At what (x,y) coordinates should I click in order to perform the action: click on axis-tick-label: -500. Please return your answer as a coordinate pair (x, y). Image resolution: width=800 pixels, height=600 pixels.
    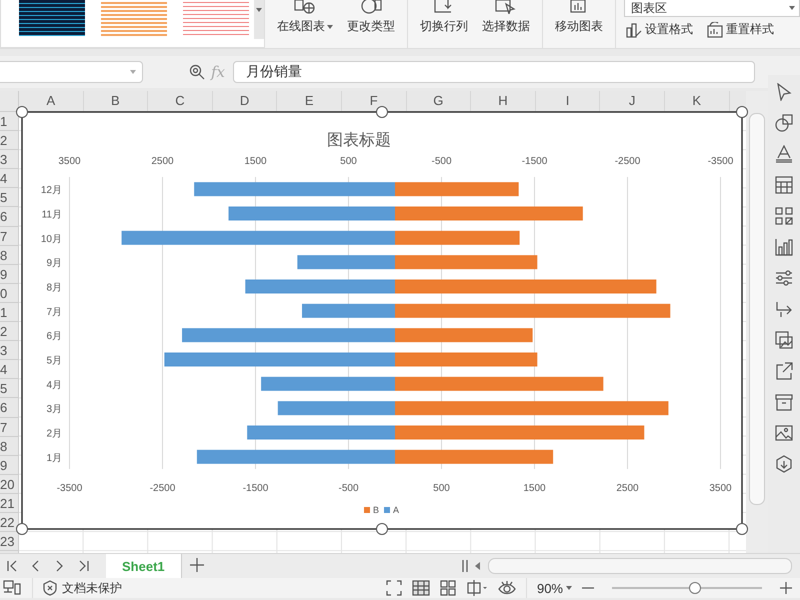
    Looking at the image, I should click on (348, 488).